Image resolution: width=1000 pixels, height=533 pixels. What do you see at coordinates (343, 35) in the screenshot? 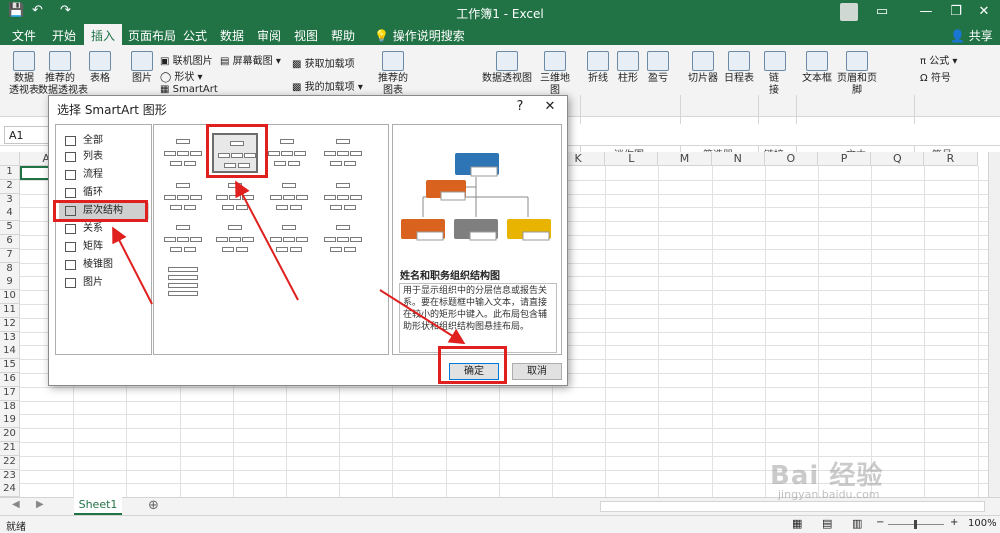
I see `tab-help: 帮助` at bounding box center [343, 35].